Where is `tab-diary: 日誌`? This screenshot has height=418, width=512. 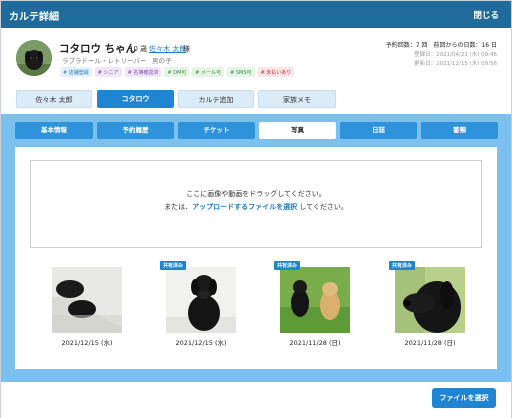
tab-diary: 日誌 is located at coordinates (378, 130).